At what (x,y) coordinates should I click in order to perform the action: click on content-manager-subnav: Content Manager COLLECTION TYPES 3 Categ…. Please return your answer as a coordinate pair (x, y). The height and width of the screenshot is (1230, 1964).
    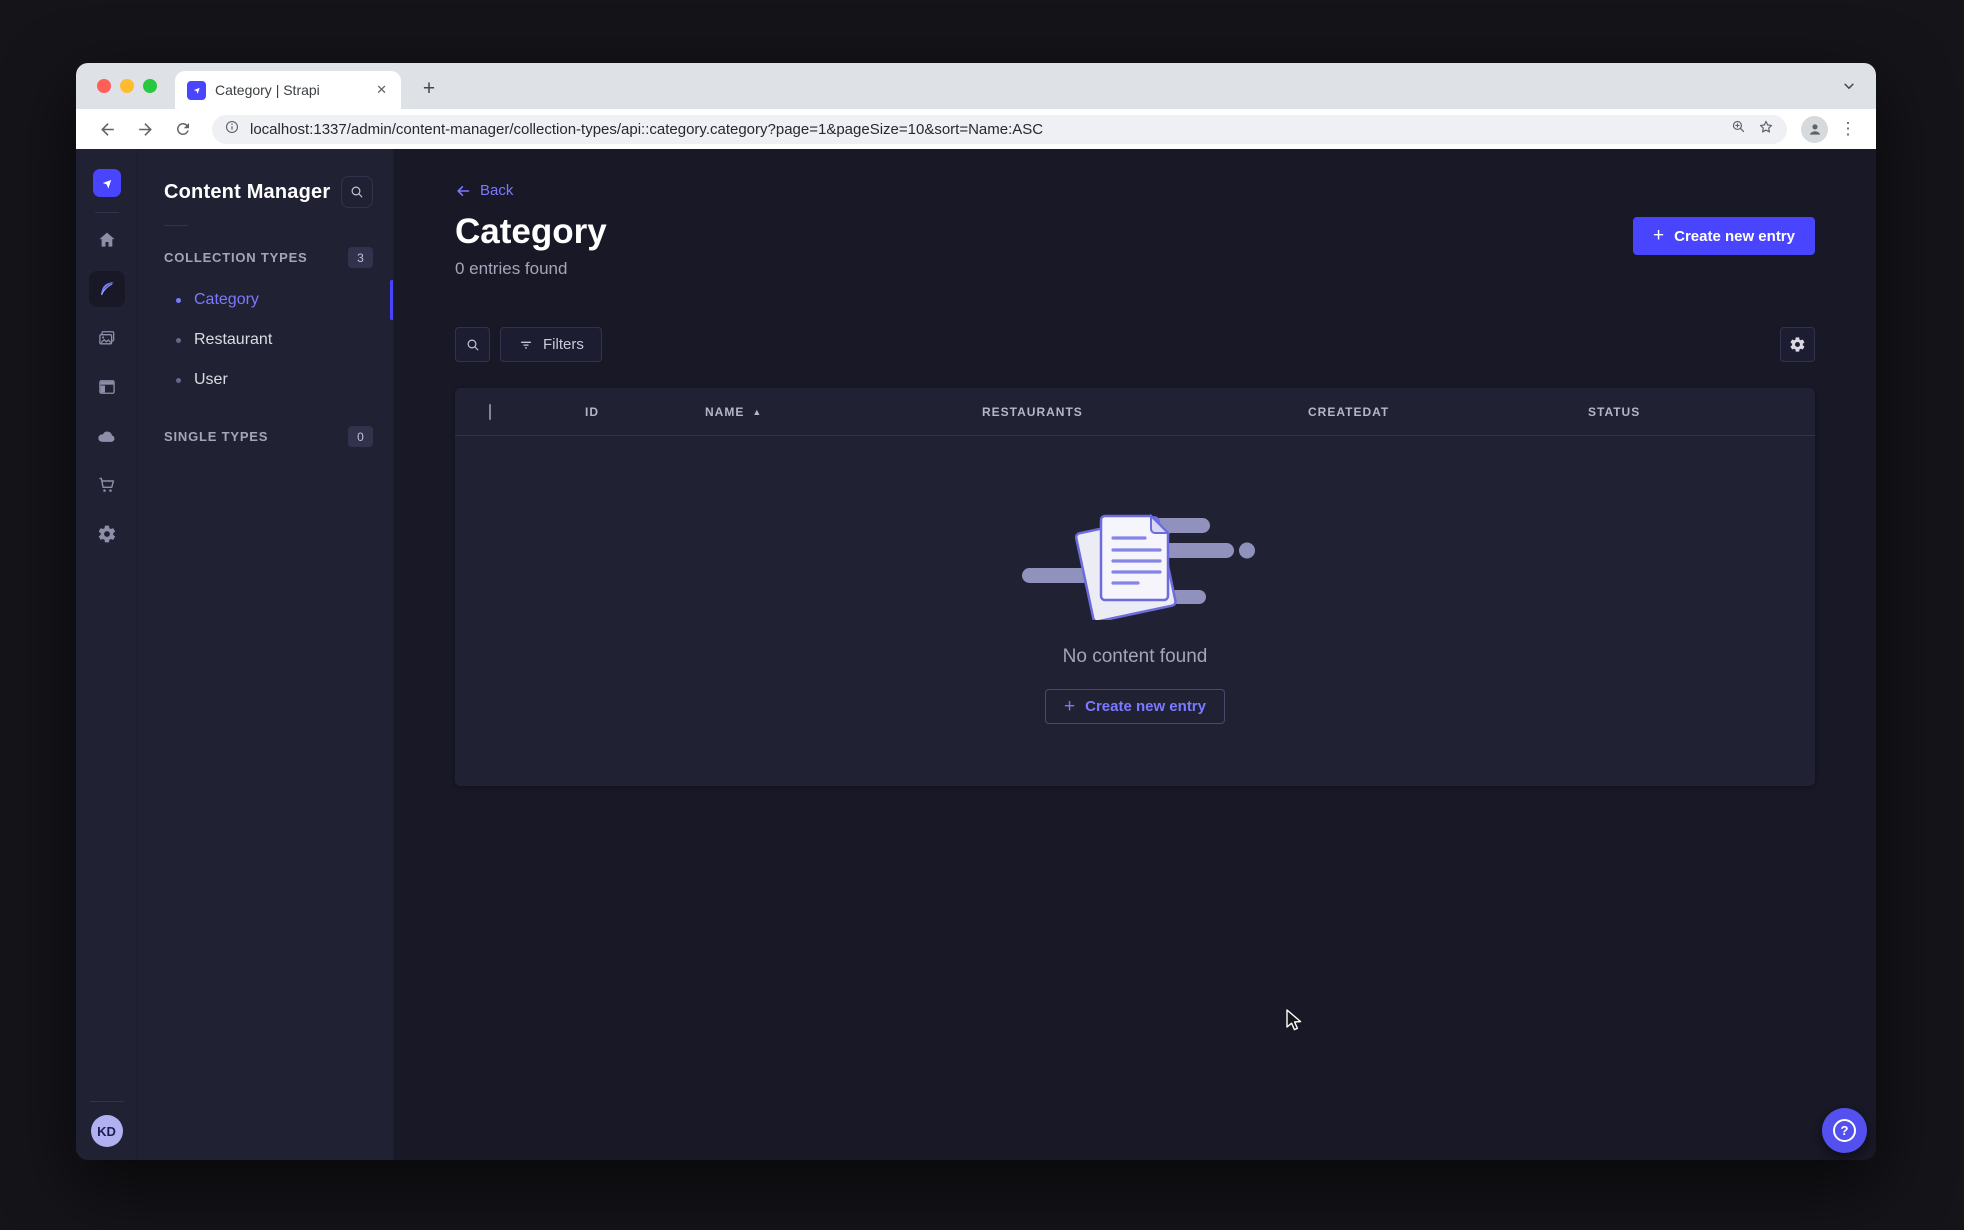
    Looking at the image, I should click on (266, 654).